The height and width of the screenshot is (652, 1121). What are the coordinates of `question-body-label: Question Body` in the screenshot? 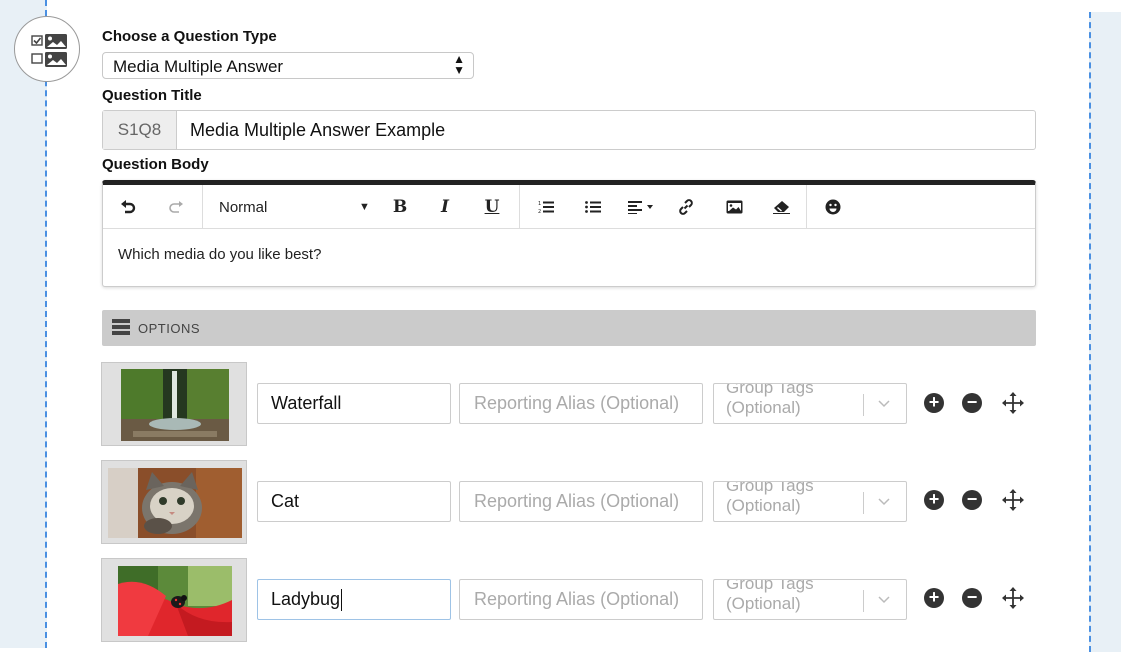 It's located at (155, 164).